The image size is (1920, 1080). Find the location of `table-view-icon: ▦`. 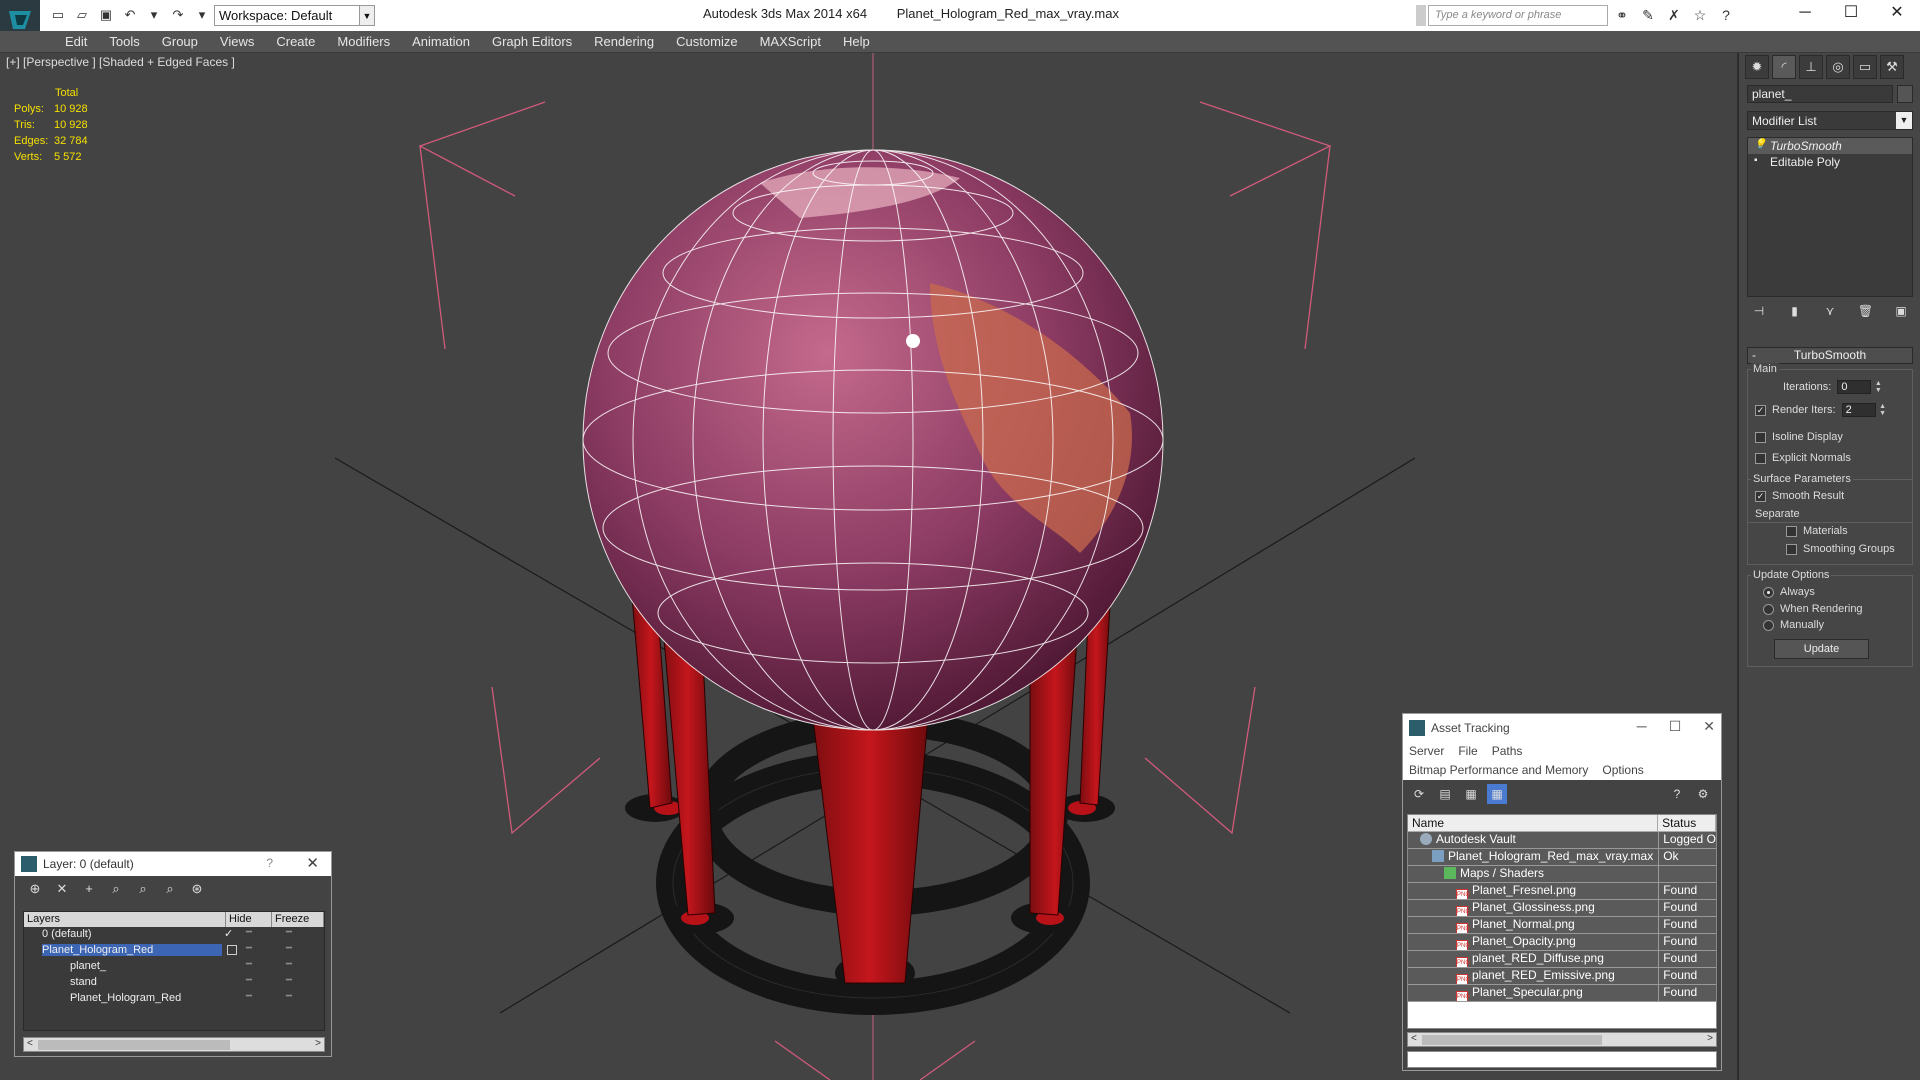

table-view-icon: ▦ is located at coordinates (1497, 794).